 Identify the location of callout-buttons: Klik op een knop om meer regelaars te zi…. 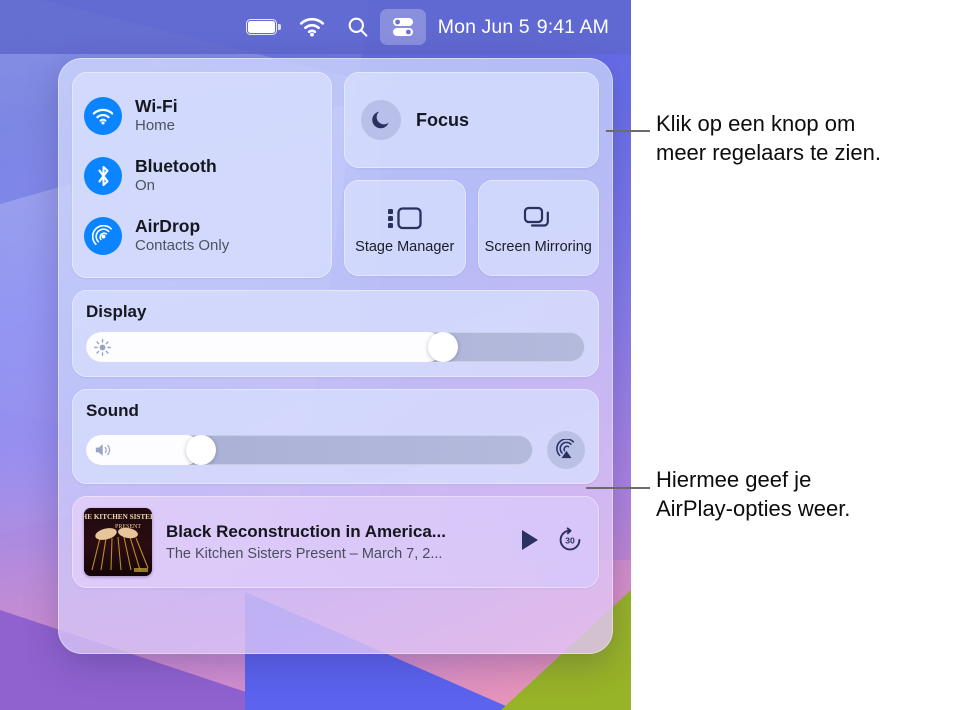
(768, 138).